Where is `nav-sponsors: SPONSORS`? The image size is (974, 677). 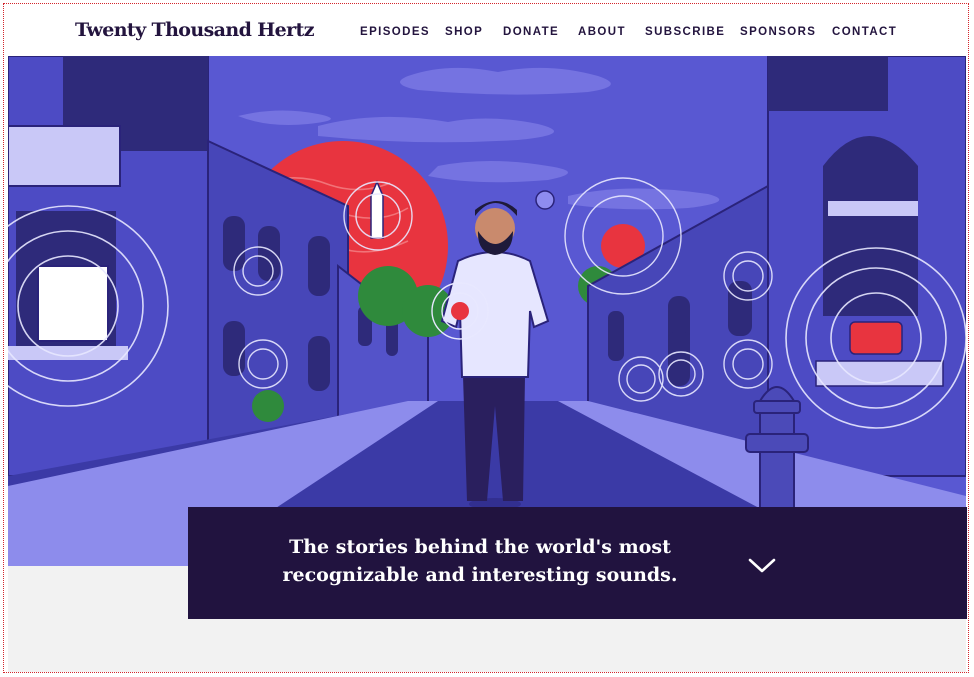 nav-sponsors: SPONSORS is located at coordinates (778, 32).